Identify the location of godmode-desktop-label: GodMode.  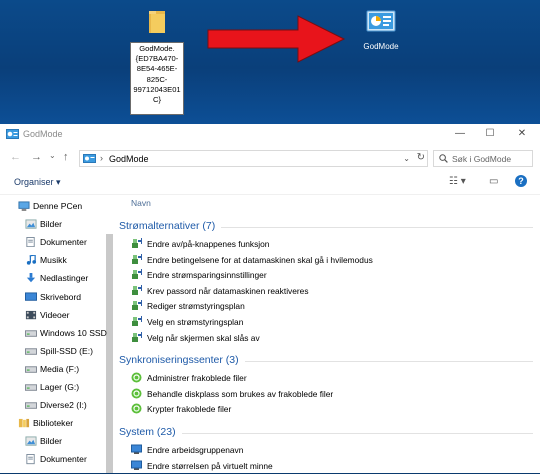
(381, 46).